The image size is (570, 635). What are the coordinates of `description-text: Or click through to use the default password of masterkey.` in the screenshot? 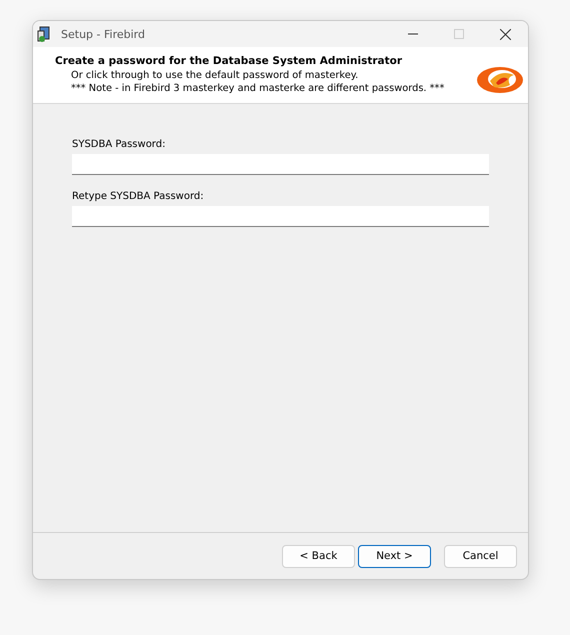 It's located at (215, 75).